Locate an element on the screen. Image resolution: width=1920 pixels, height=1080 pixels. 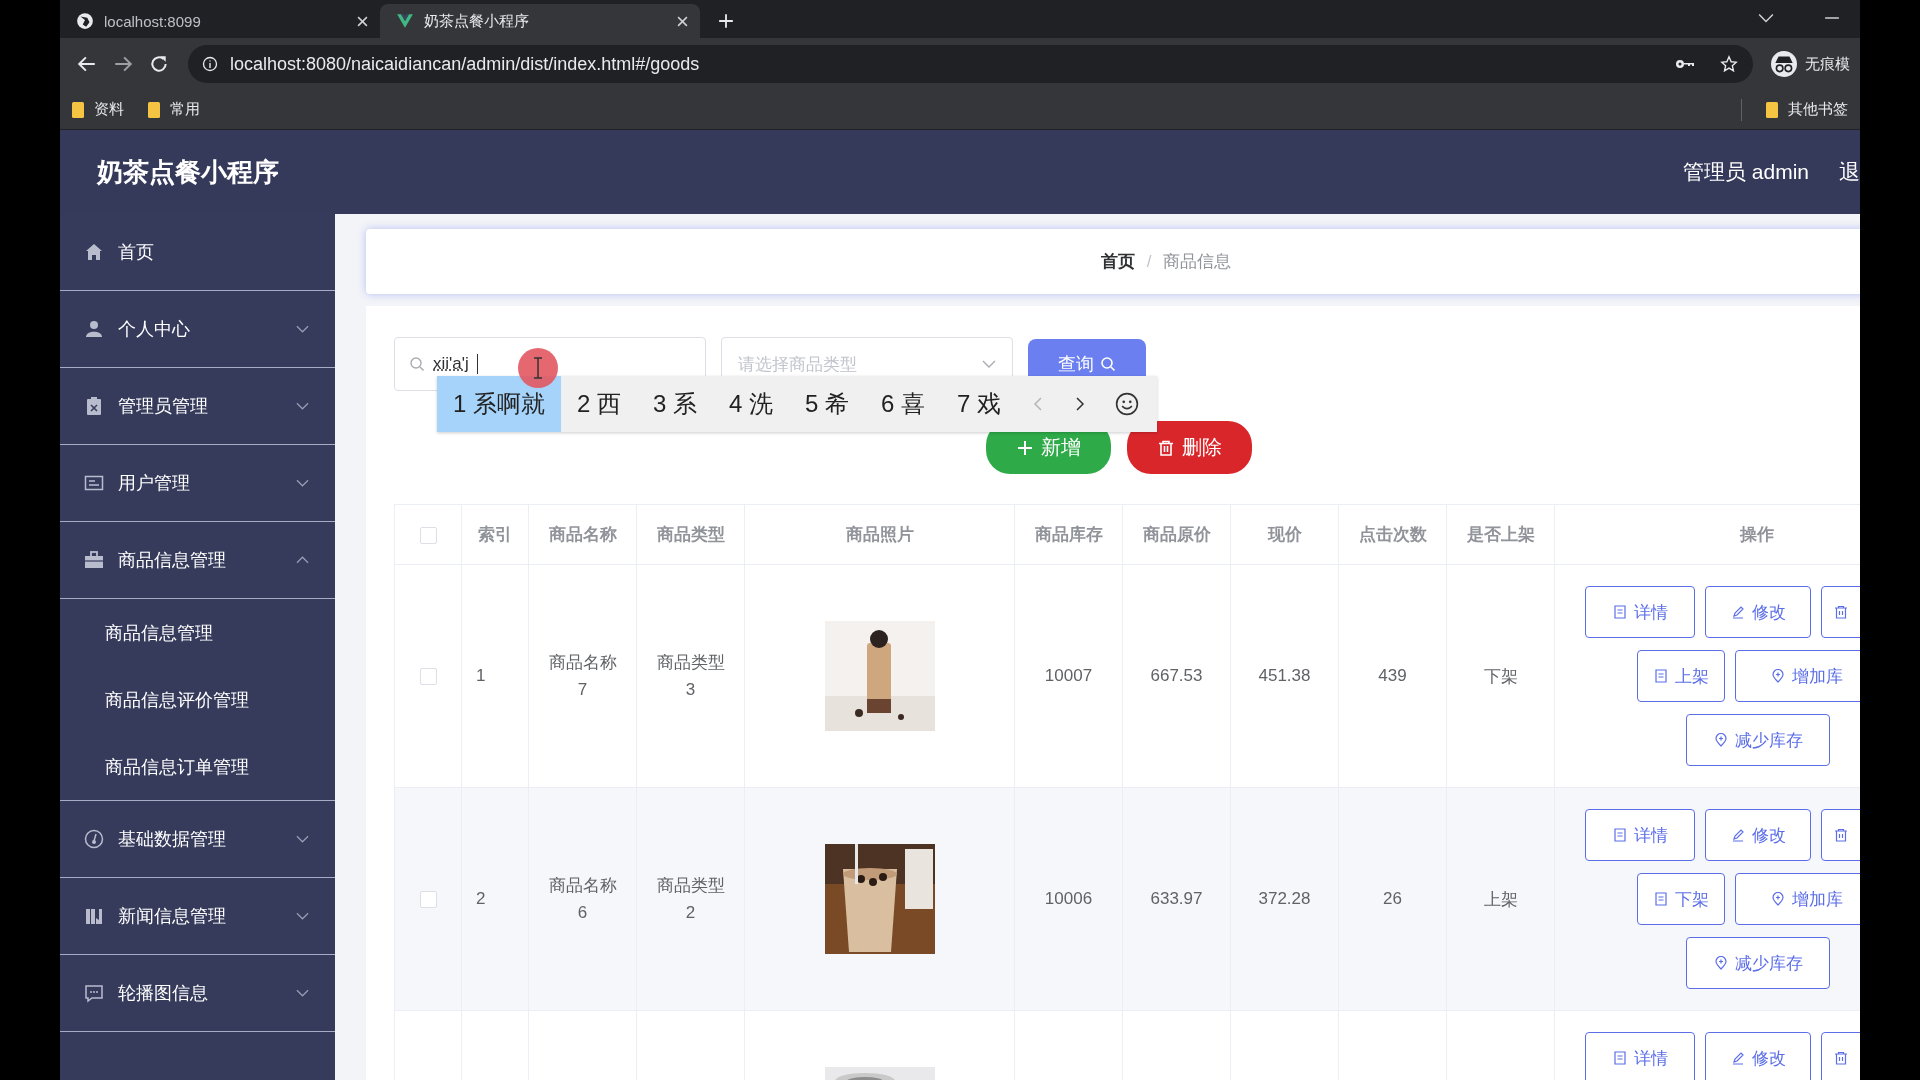
user-icon is located at coordinates (94, 329).